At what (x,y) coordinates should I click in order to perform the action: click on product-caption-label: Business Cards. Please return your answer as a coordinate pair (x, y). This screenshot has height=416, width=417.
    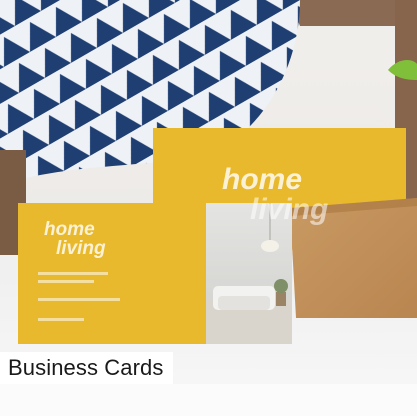
    Looking at the image, I should click on (86, 367).